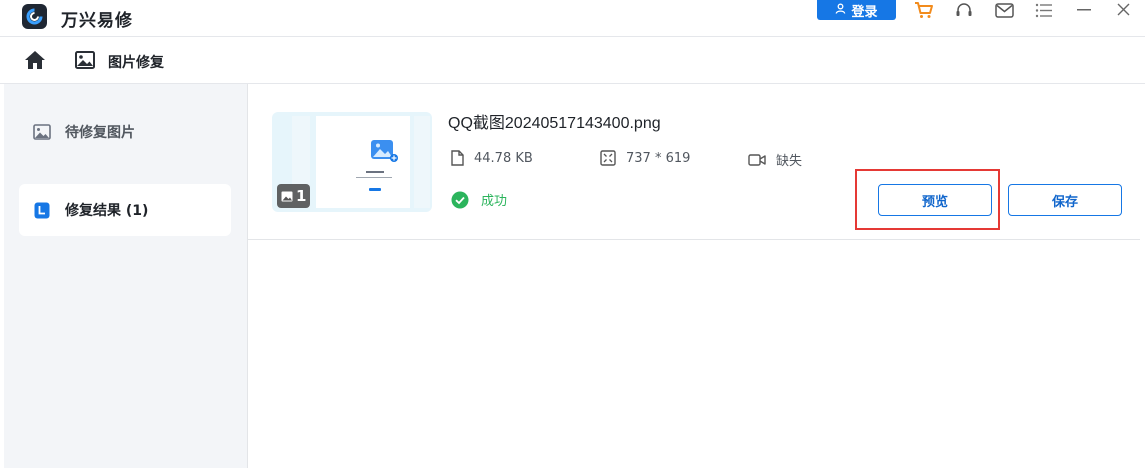  I want to click on preview-button: 预览, so click(935, 200).